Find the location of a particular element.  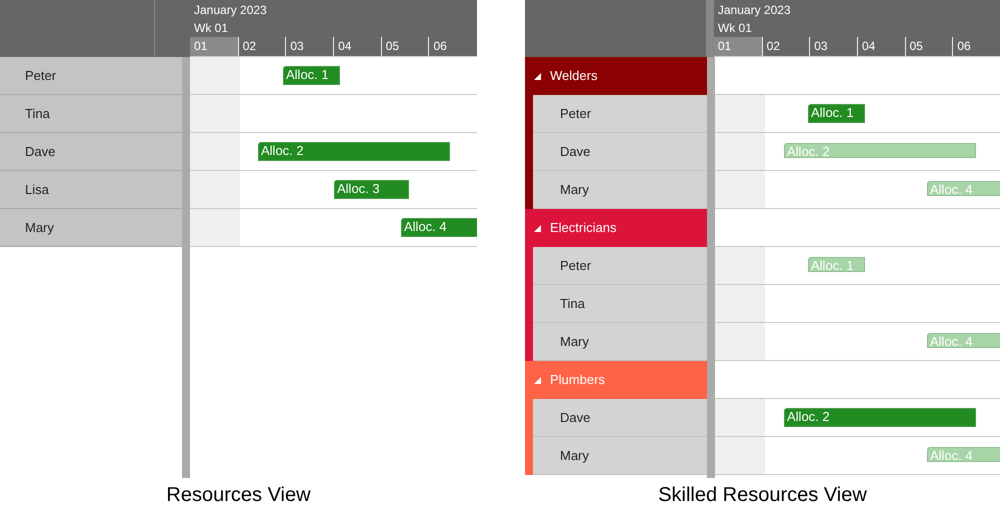

allocation-bar: Alloc. 3 is located at coordinates (371, 189).